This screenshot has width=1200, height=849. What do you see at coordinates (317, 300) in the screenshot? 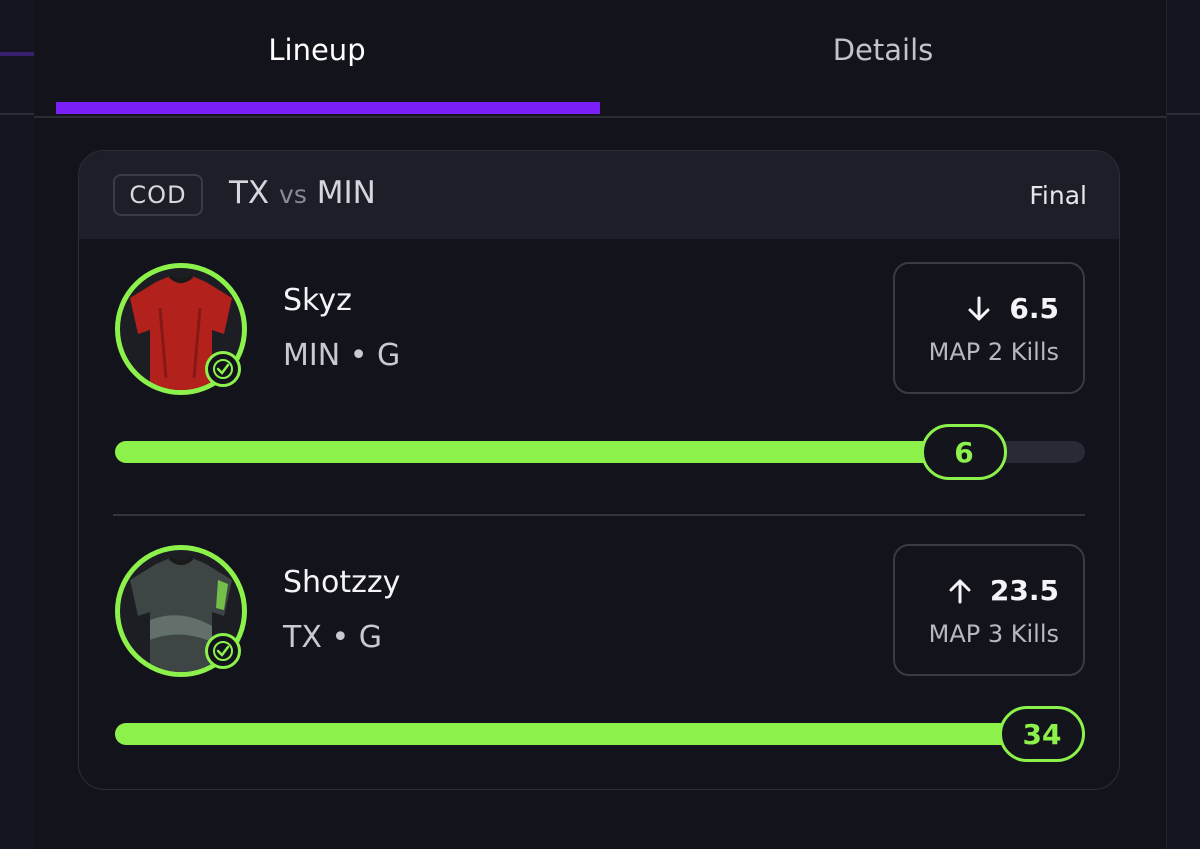
I see `player-name: Skyz` at bounding box center [317, 300].